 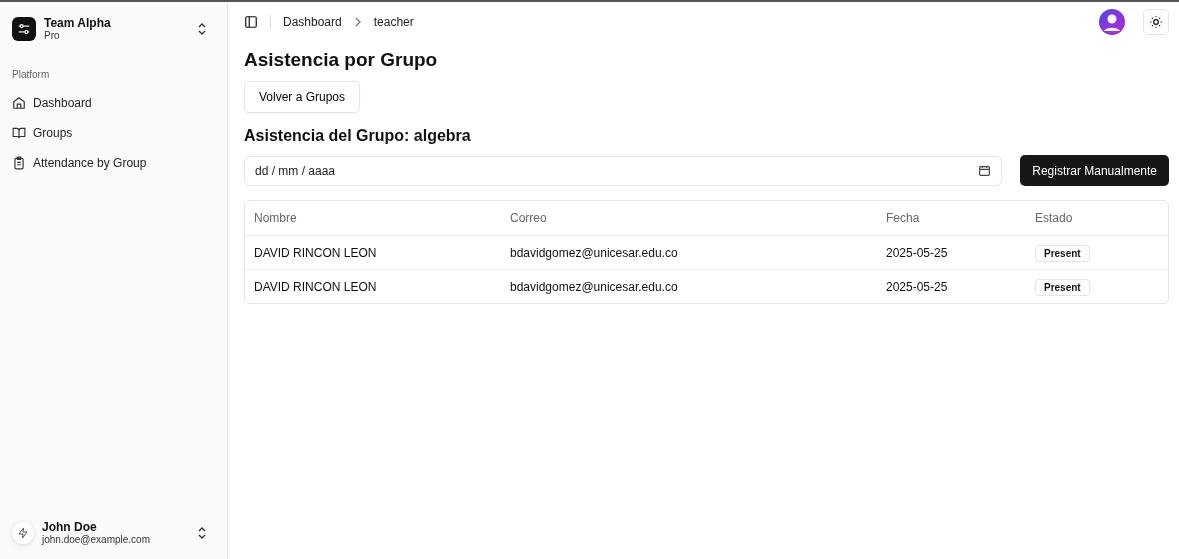 What do you see at coordinates (529, 218) in the screenshot?
I see `column-header: Correo` at bounding box center [529, 218].